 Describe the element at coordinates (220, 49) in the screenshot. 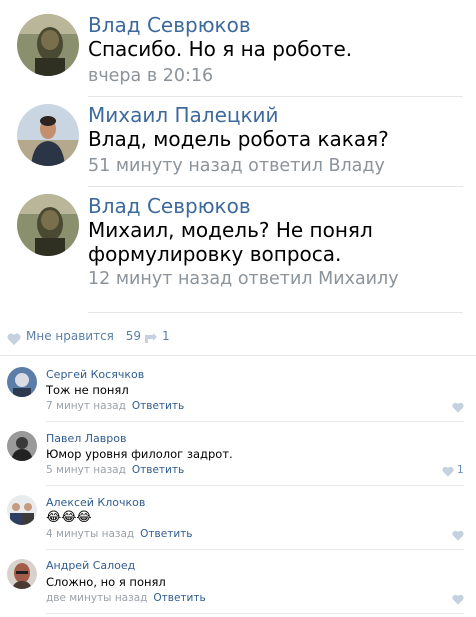

I see `comment-text: Спасибо. Но я на роботе.` at that location.